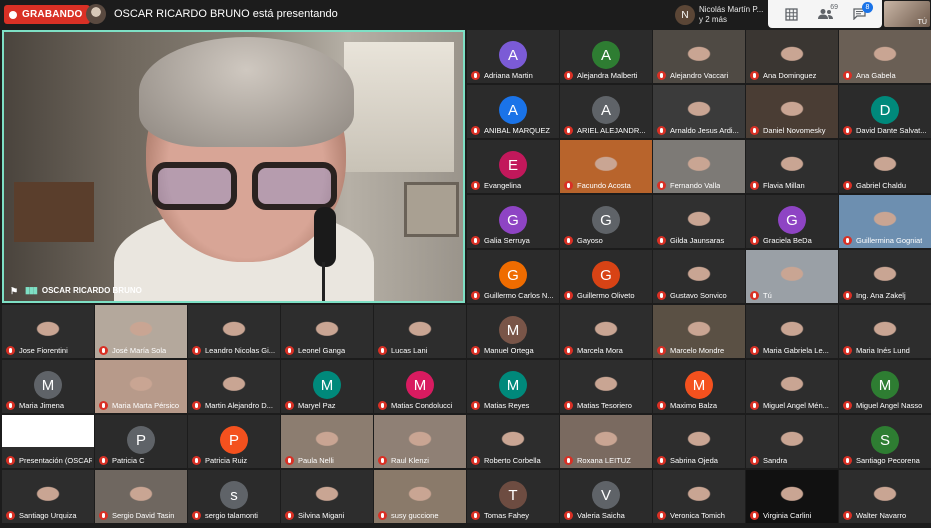 This screenshot has height=528, width=931. I want to click on participant-tile: A Adriana Martin, so click(513, 56).